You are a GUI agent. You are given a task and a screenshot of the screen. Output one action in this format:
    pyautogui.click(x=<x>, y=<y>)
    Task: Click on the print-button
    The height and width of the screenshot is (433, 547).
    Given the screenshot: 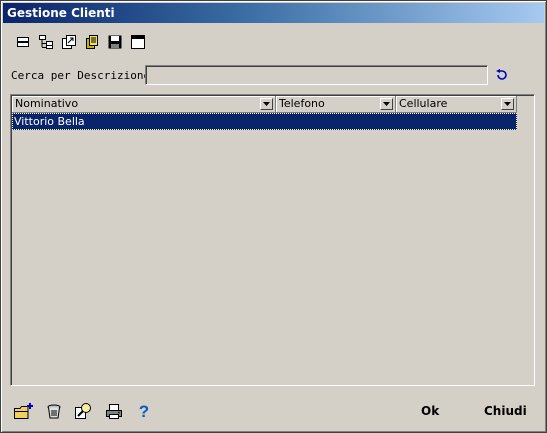 What is the action you would take?
    pyautogui.click(x=114, y=411)
    